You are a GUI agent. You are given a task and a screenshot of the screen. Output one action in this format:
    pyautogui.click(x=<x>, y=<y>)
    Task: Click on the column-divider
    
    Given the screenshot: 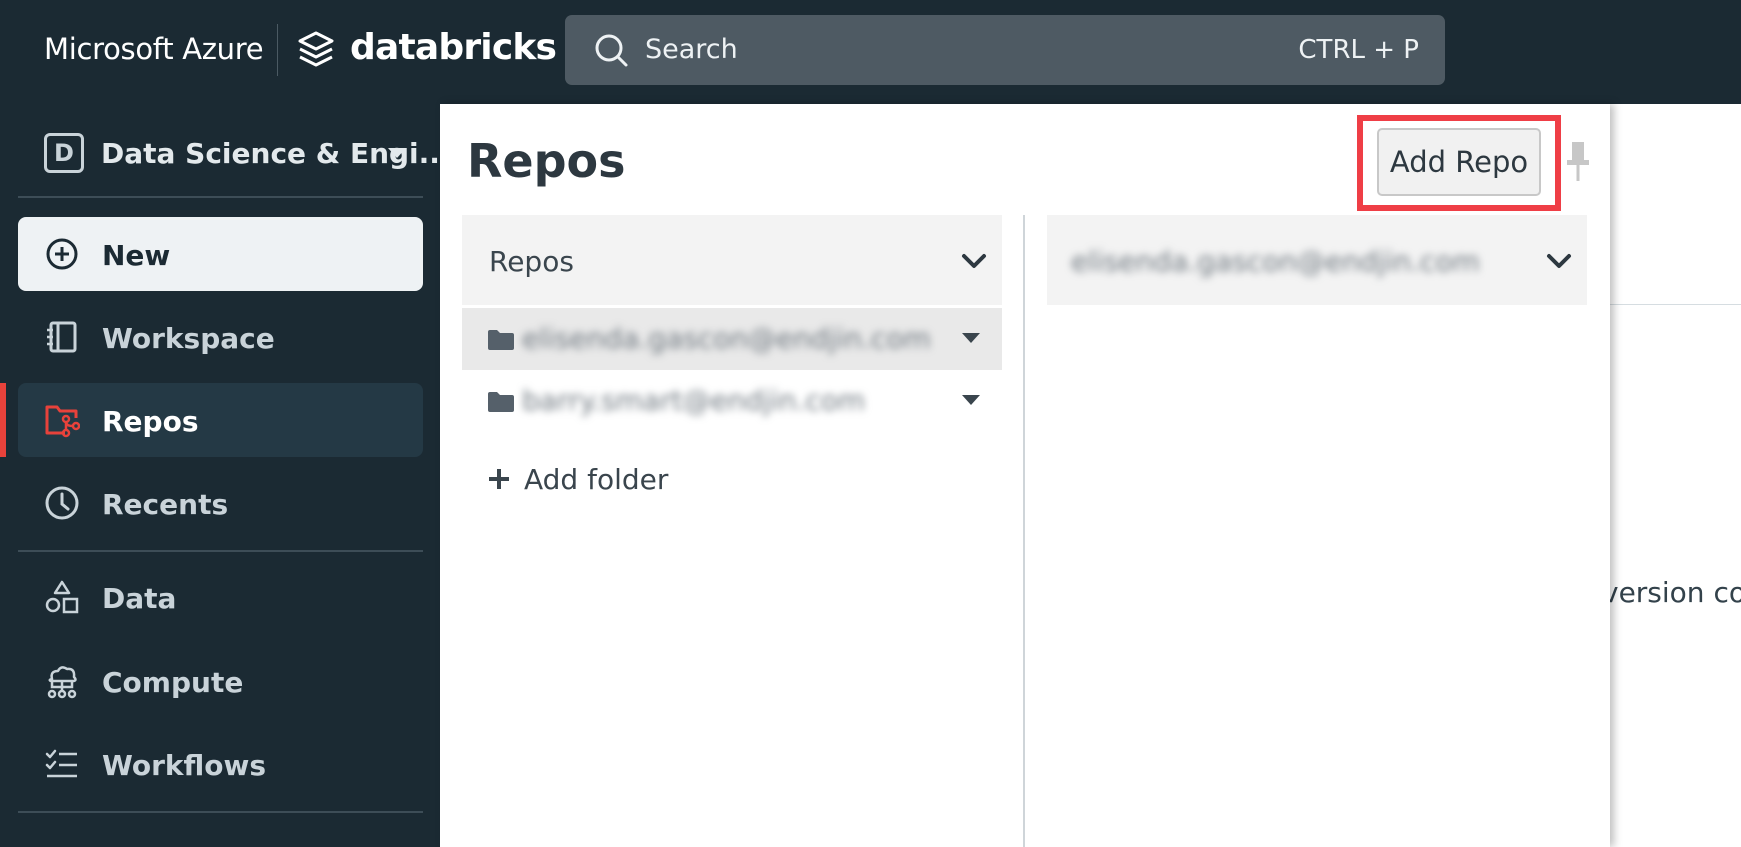 What is the action you would take?
    pyautogui.click(x=1024, y=531)
    